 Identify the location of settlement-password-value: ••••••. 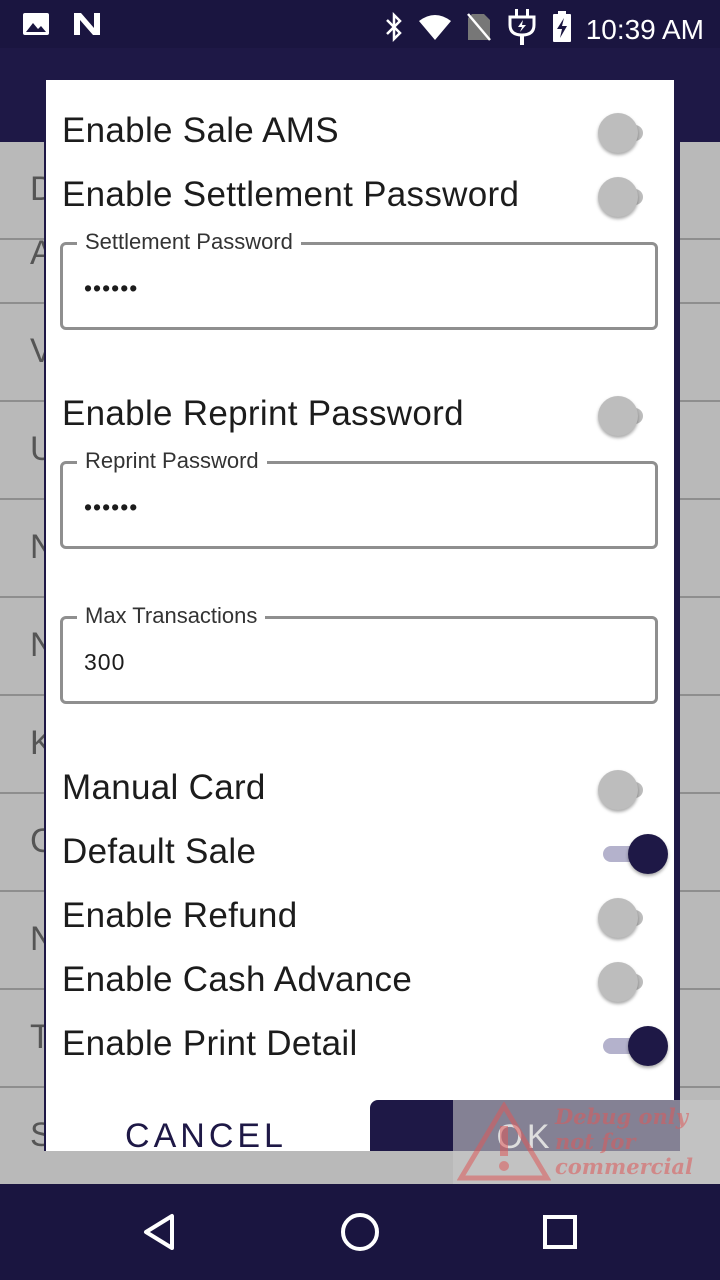
(111, 288).